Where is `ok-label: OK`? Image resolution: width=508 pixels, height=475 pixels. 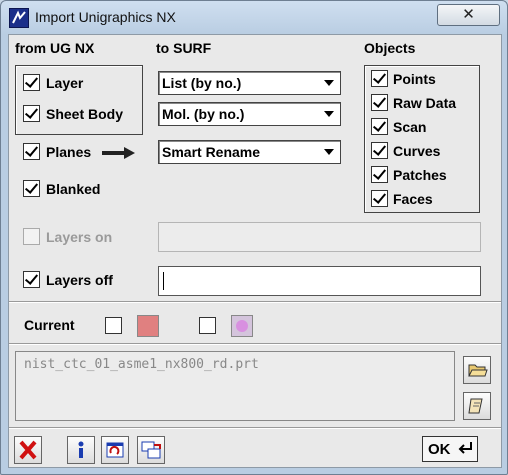 ok-label: OK is located at coordinates (439, 449).